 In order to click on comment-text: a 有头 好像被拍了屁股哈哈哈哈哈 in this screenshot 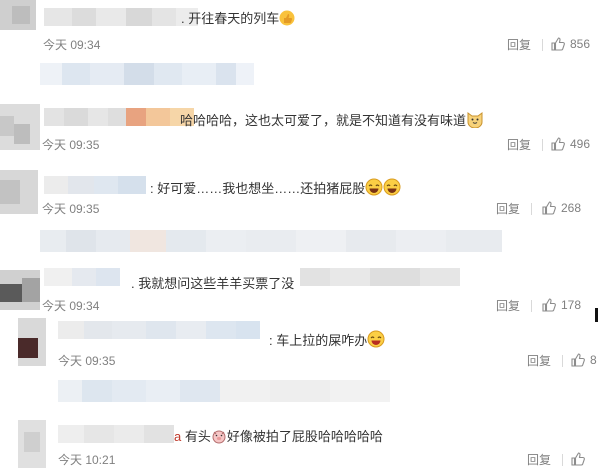, I will do `click(278, 438)`.